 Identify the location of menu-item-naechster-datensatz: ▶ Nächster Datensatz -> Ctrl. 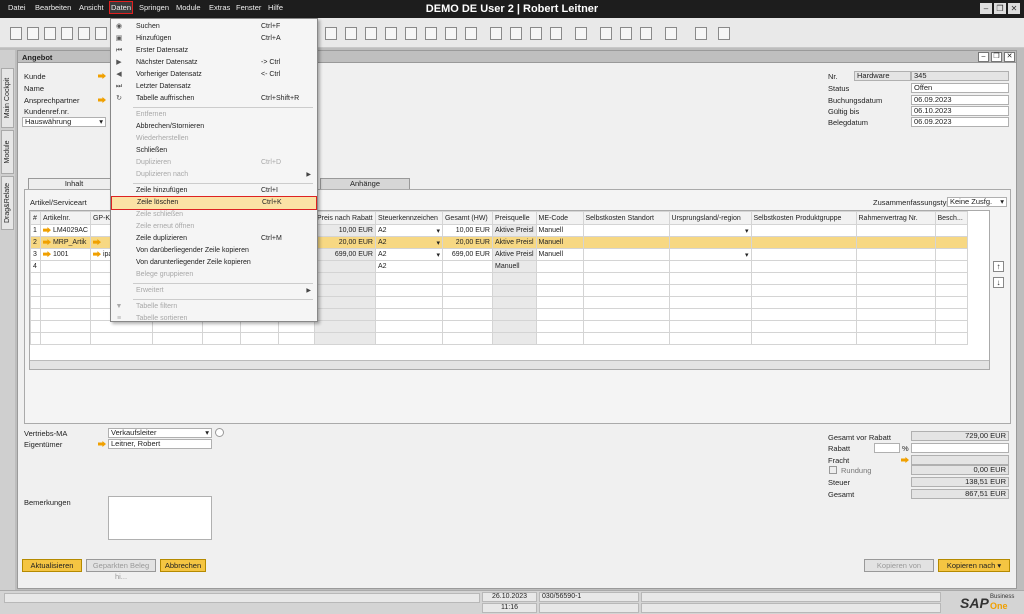
(214, 63).